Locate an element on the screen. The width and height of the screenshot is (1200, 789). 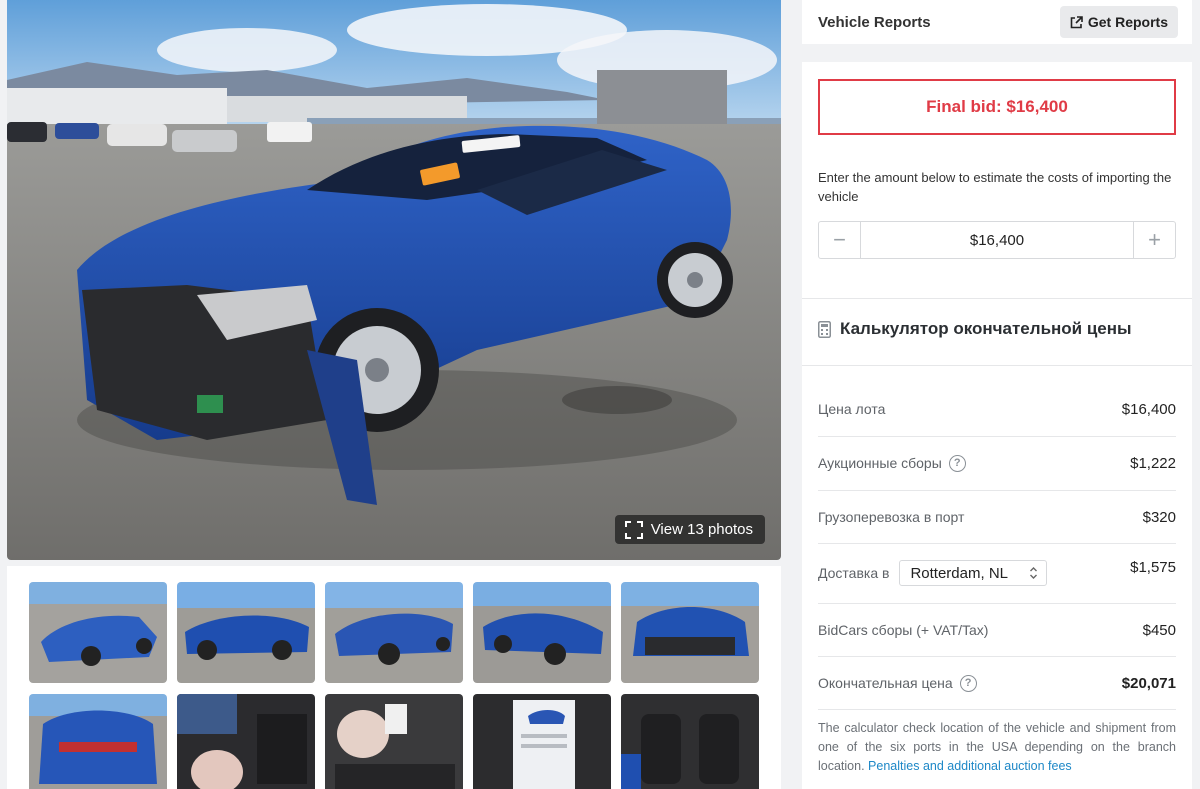
decrease-amount-button: − is located at coordinates (840, 240).